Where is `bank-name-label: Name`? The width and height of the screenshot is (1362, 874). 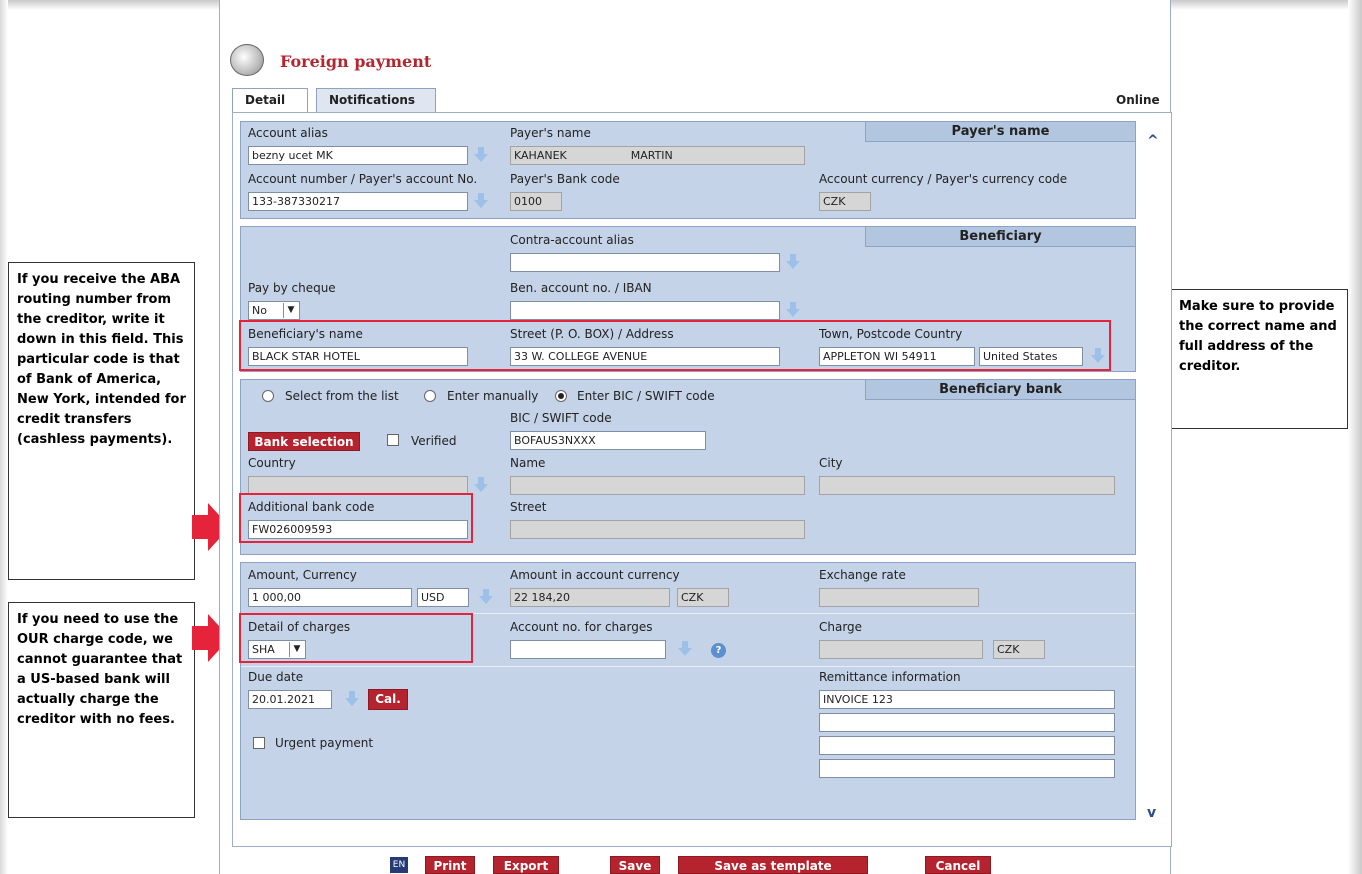
bank-name-label: Name is located at coordinates (528, 463).